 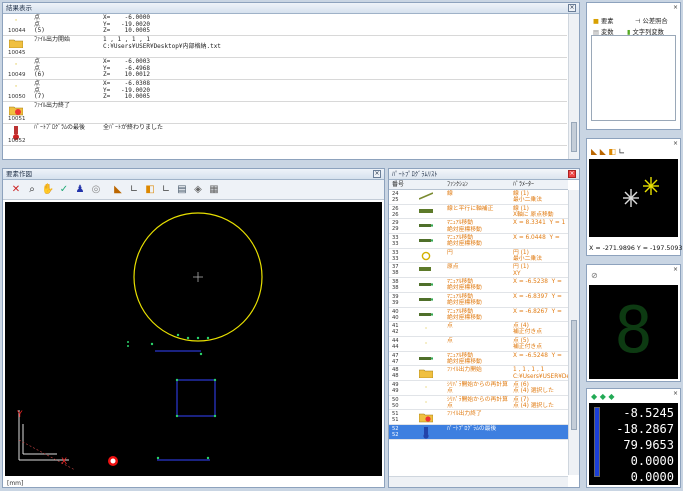 What do you see at coordinates (478, 256) in the screenshot?
I see `program-row: 33 33 円 円 (1) 最小二乗法` at bounding box center [478, 256].